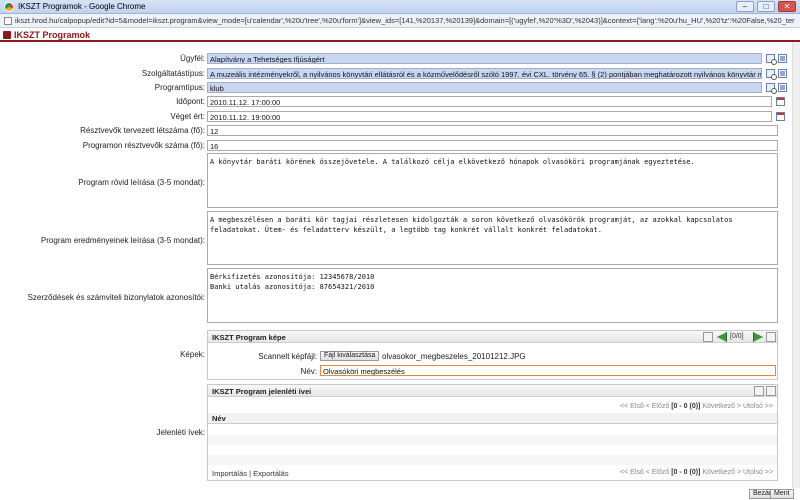 This screenshot has width=800, height=500. What do you see at coordinates (142, 130) in the screenshot?
I see `tervezett-letszam-label: Résztvevők tervezett létszáma (fő):` at bounding box center [142, 130].